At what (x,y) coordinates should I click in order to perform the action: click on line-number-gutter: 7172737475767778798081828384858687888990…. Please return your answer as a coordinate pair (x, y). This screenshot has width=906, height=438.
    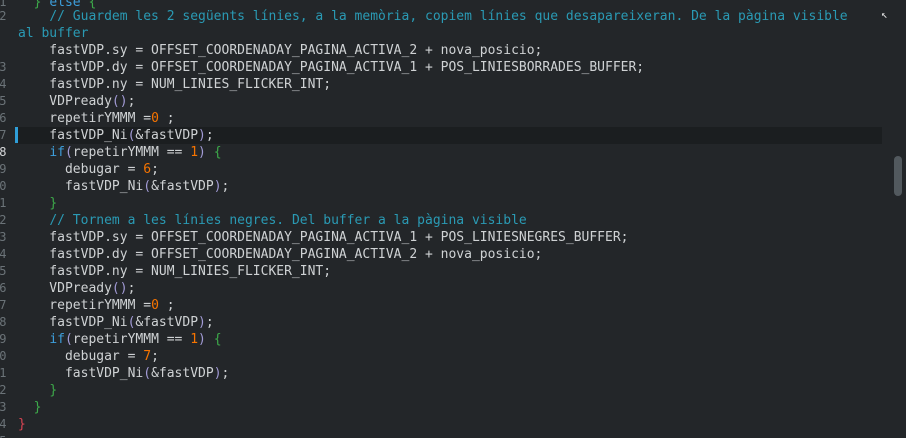
    Looking at the image, I should click on (7, 219).